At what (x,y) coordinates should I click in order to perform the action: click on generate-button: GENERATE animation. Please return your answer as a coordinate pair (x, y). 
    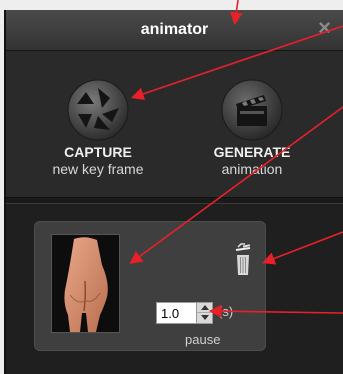
    Looking at the image, I should click on (252, 127).